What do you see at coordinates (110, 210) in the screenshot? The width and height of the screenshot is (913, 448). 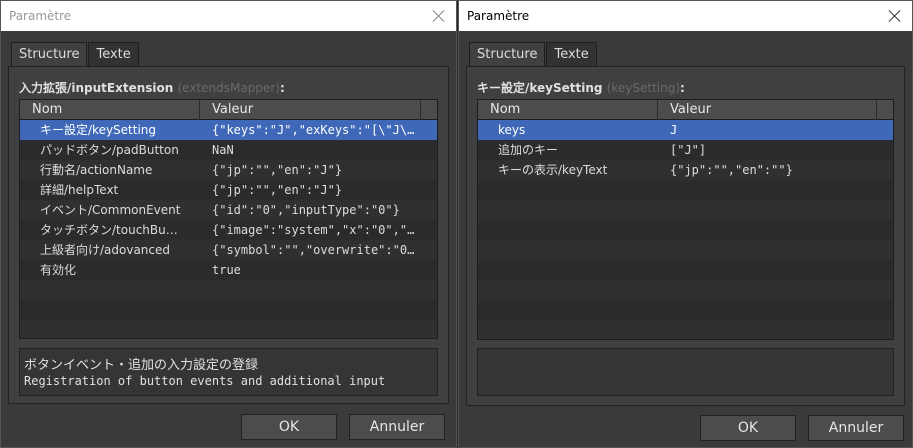 I see `param-name-cell: イベント/CommonEvent` at bounding box center [110, 210].